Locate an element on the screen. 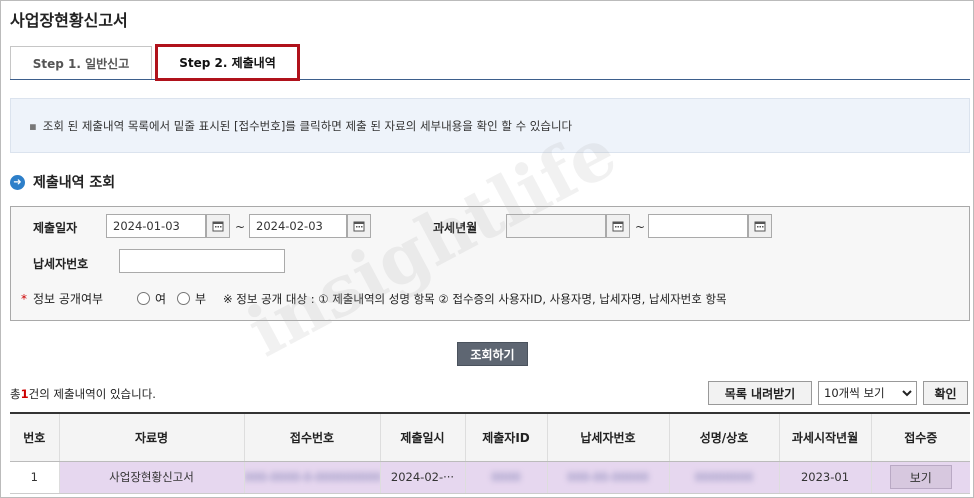 The width and height of the screenshot is (974, 498). submitter-id-value: 0000 is located at coordinates (506, 477).